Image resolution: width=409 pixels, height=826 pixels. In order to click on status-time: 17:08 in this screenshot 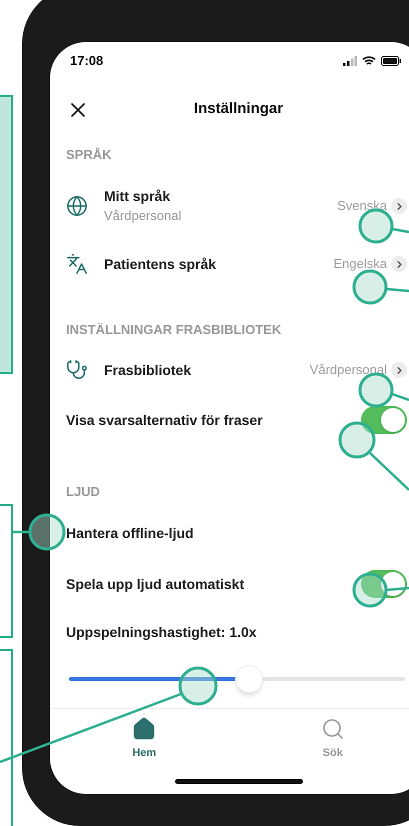, I will do `click(87, 61)`.